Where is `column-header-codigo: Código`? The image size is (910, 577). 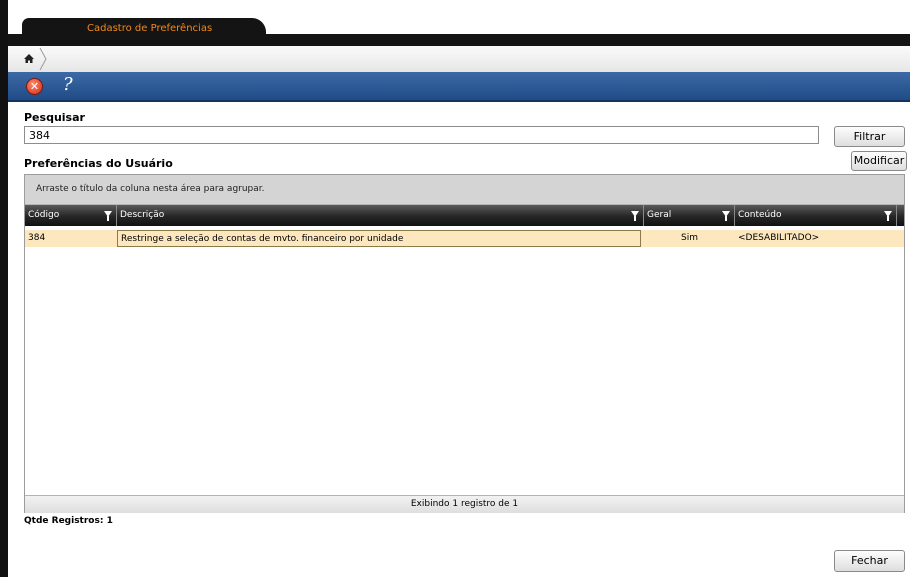 column-header-codigo: Código is located at coordinates (71, 215).